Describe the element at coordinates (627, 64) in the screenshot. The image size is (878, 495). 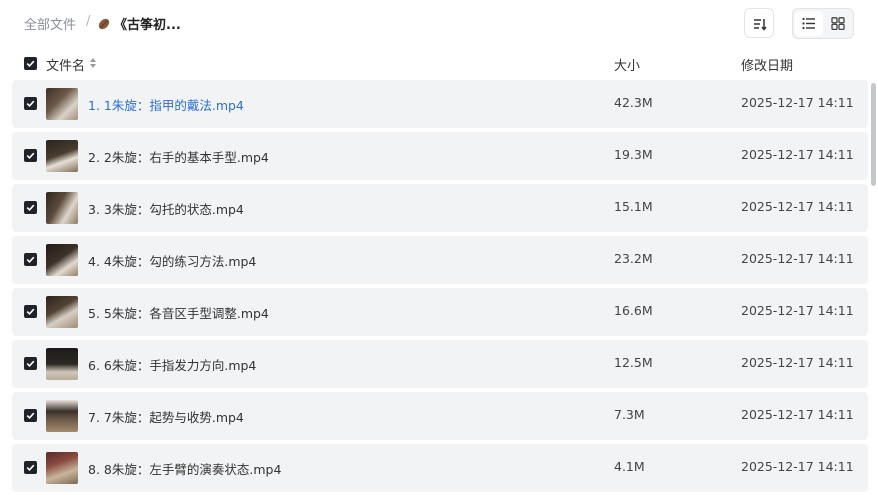
I see `header-size: 大小` at that location.